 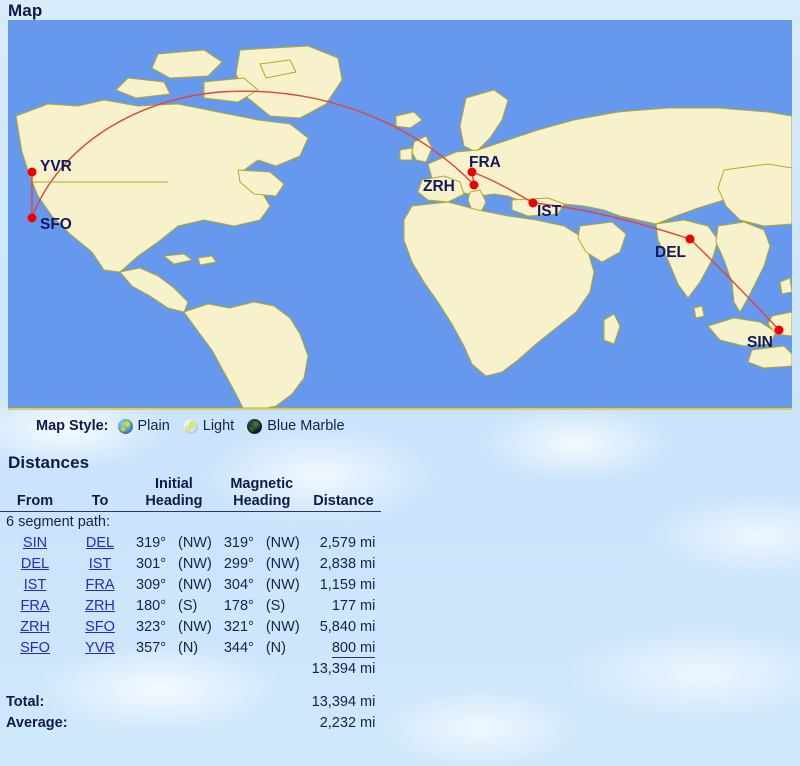 What do you see at coordinates (238, 627) in the screenshot?
I see `cell-magnetic-deg: 321°` at bounding box center [238, 627].